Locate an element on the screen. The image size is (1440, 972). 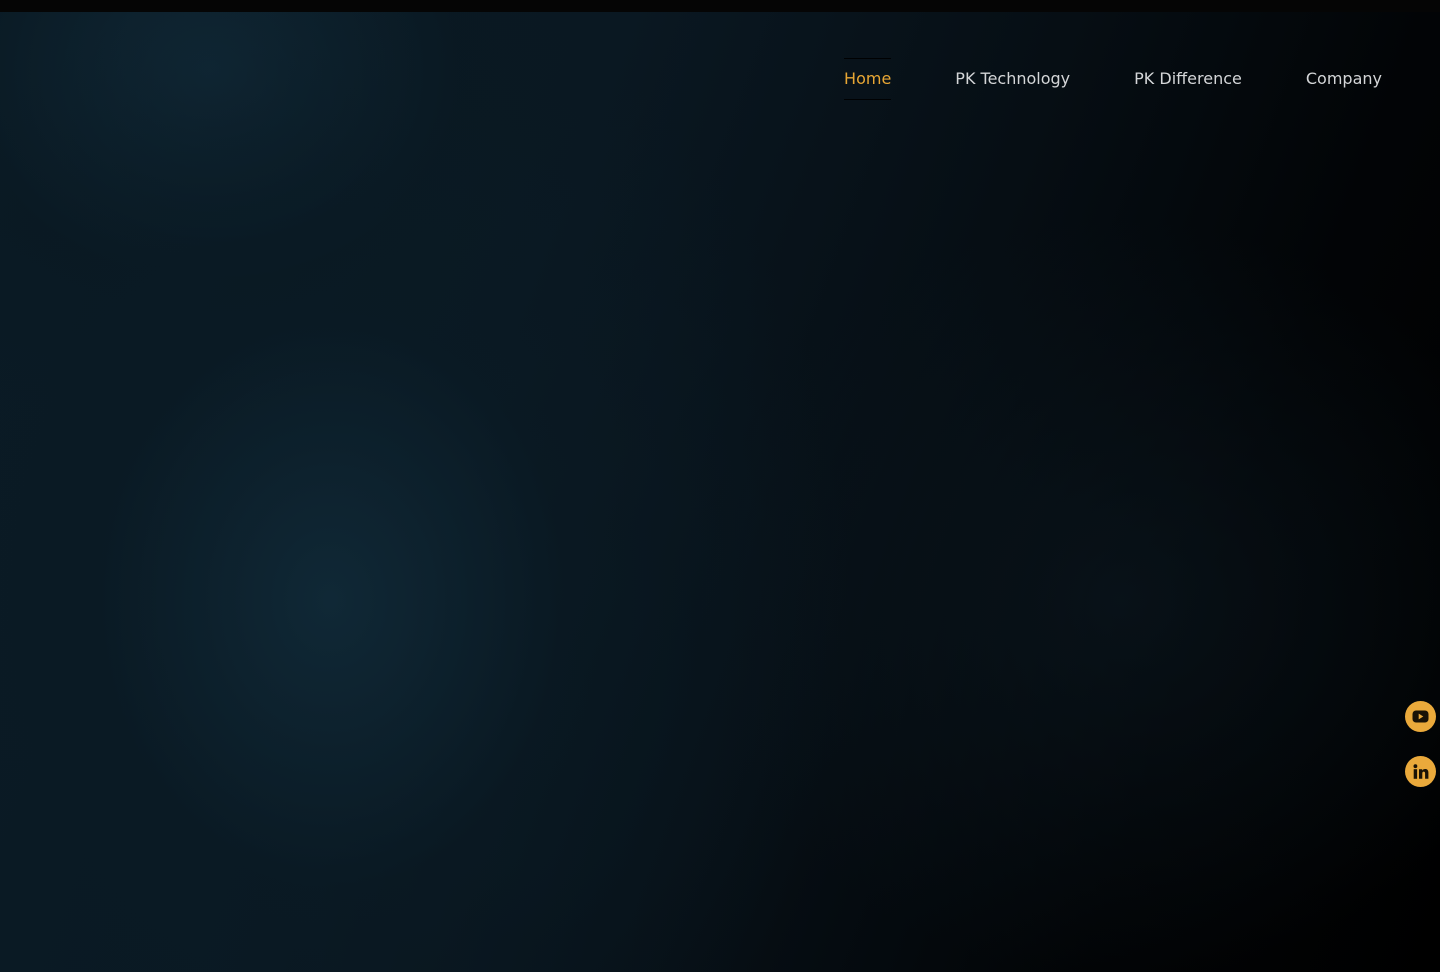
youtube-icon is located at coordinates (1420, 716).